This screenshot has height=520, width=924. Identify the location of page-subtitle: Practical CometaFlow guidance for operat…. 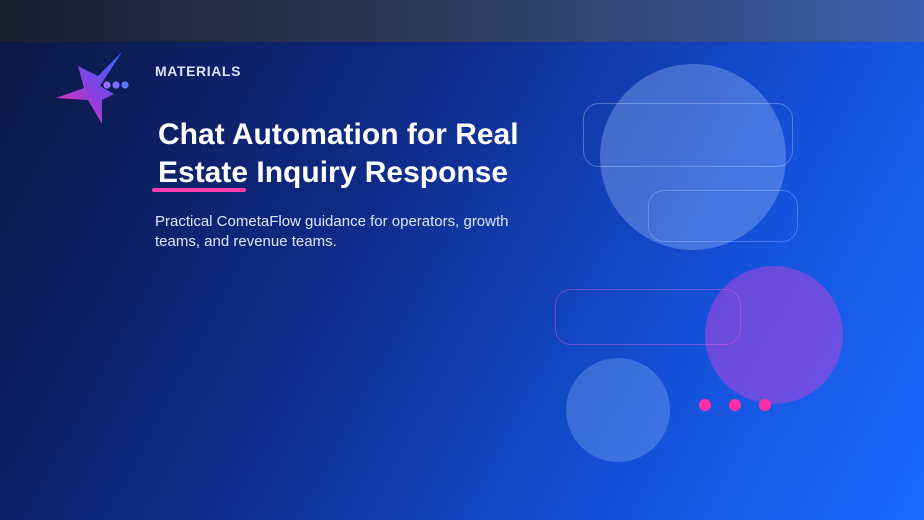
(332, 231).